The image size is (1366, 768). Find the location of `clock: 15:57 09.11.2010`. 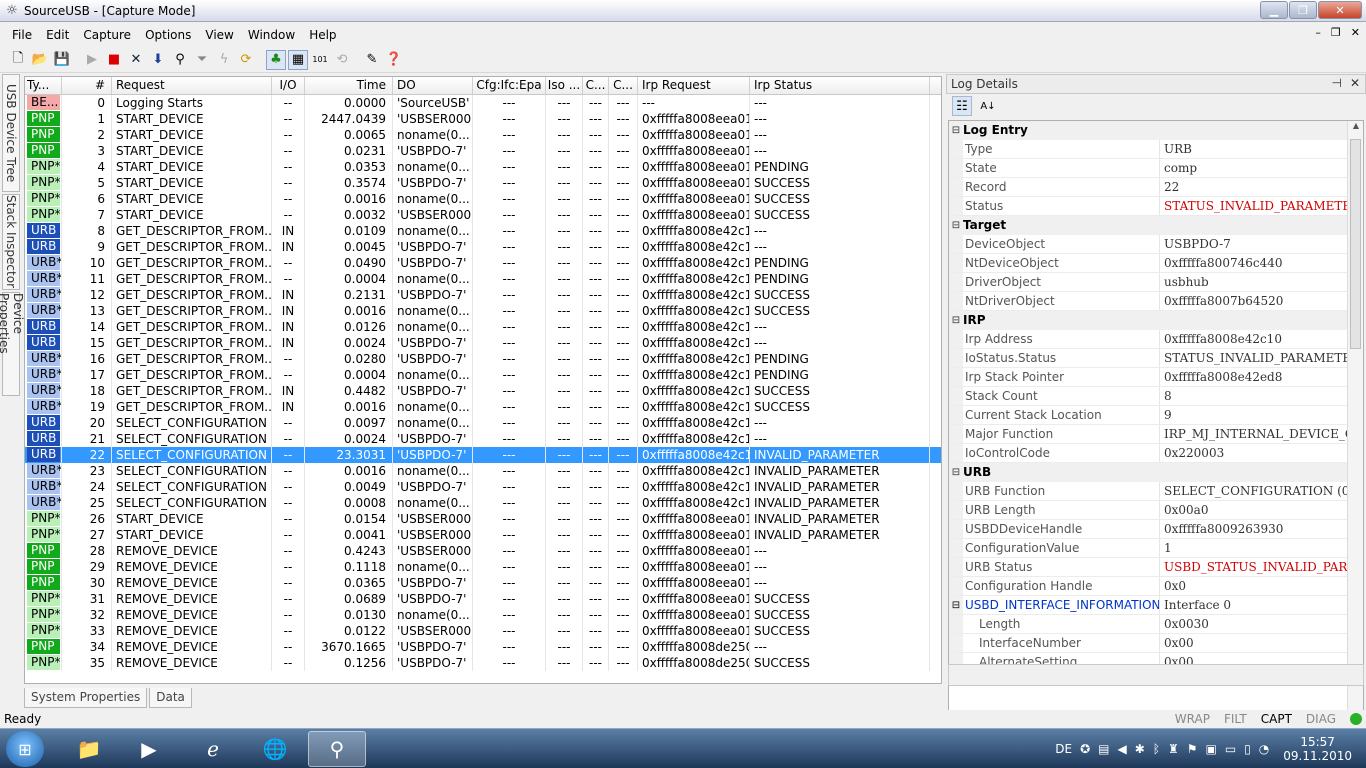

clock: 15:57 09.11.2010 is located at coordinates (1317, 749).